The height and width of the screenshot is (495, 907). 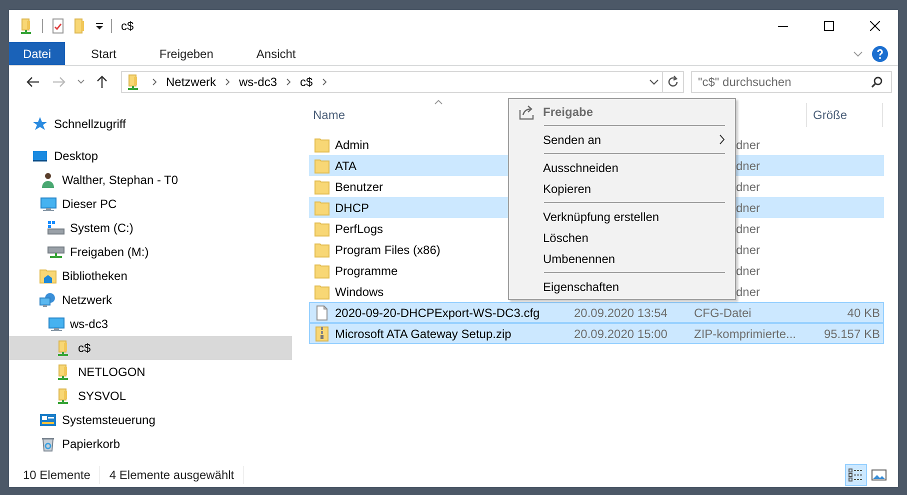 I want to click on file-name: Windows, so click(x=359, y=291).